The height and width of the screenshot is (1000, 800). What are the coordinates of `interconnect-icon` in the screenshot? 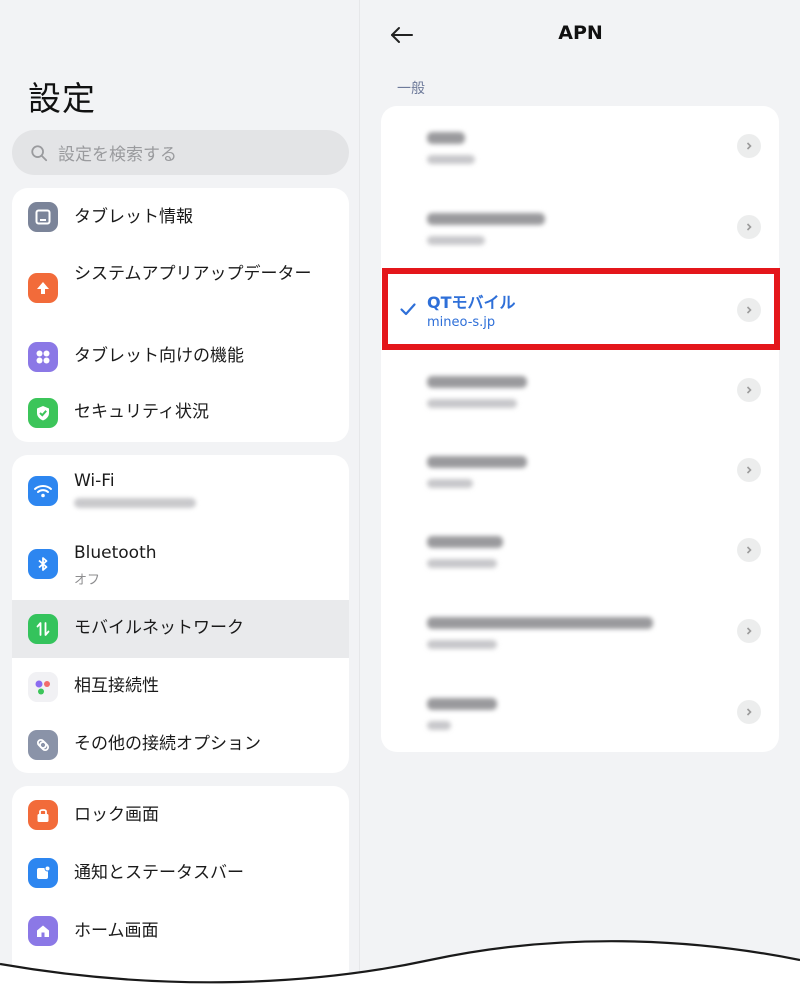 It's located at (43, 687).